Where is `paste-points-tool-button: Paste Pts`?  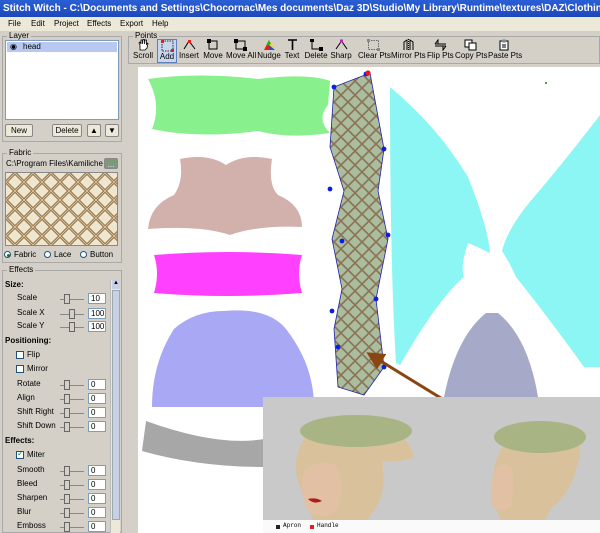
paste-points-tool-button: Paste Pts is located at coordinates (505, 51).